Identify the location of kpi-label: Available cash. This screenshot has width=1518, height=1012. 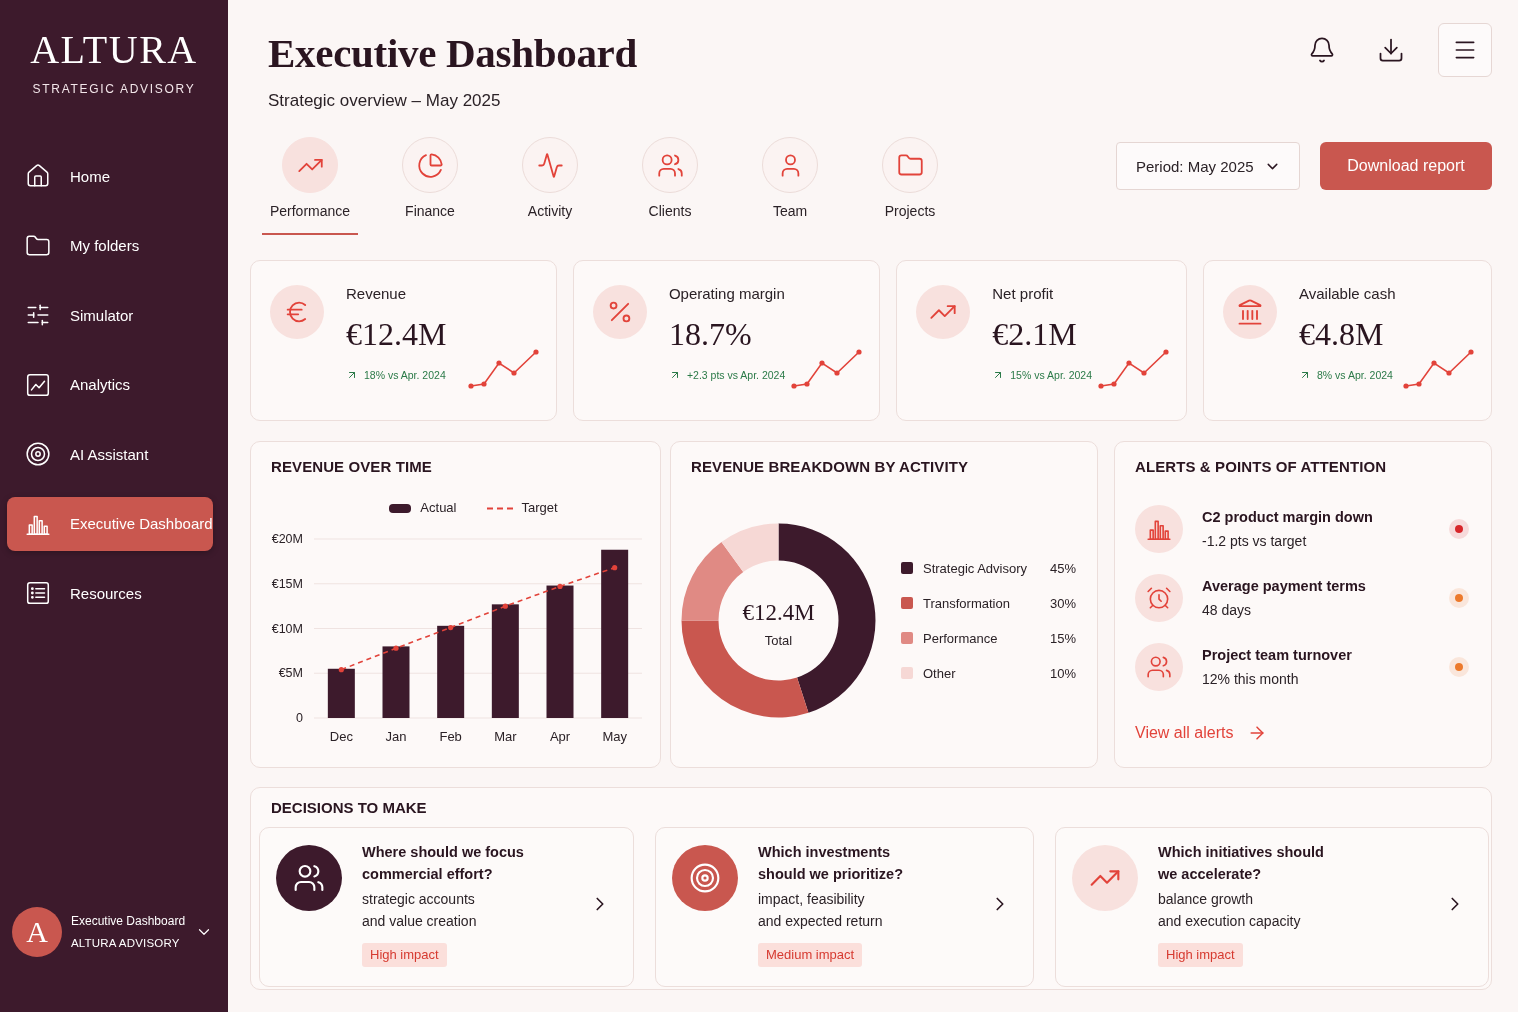
(1348, 294).